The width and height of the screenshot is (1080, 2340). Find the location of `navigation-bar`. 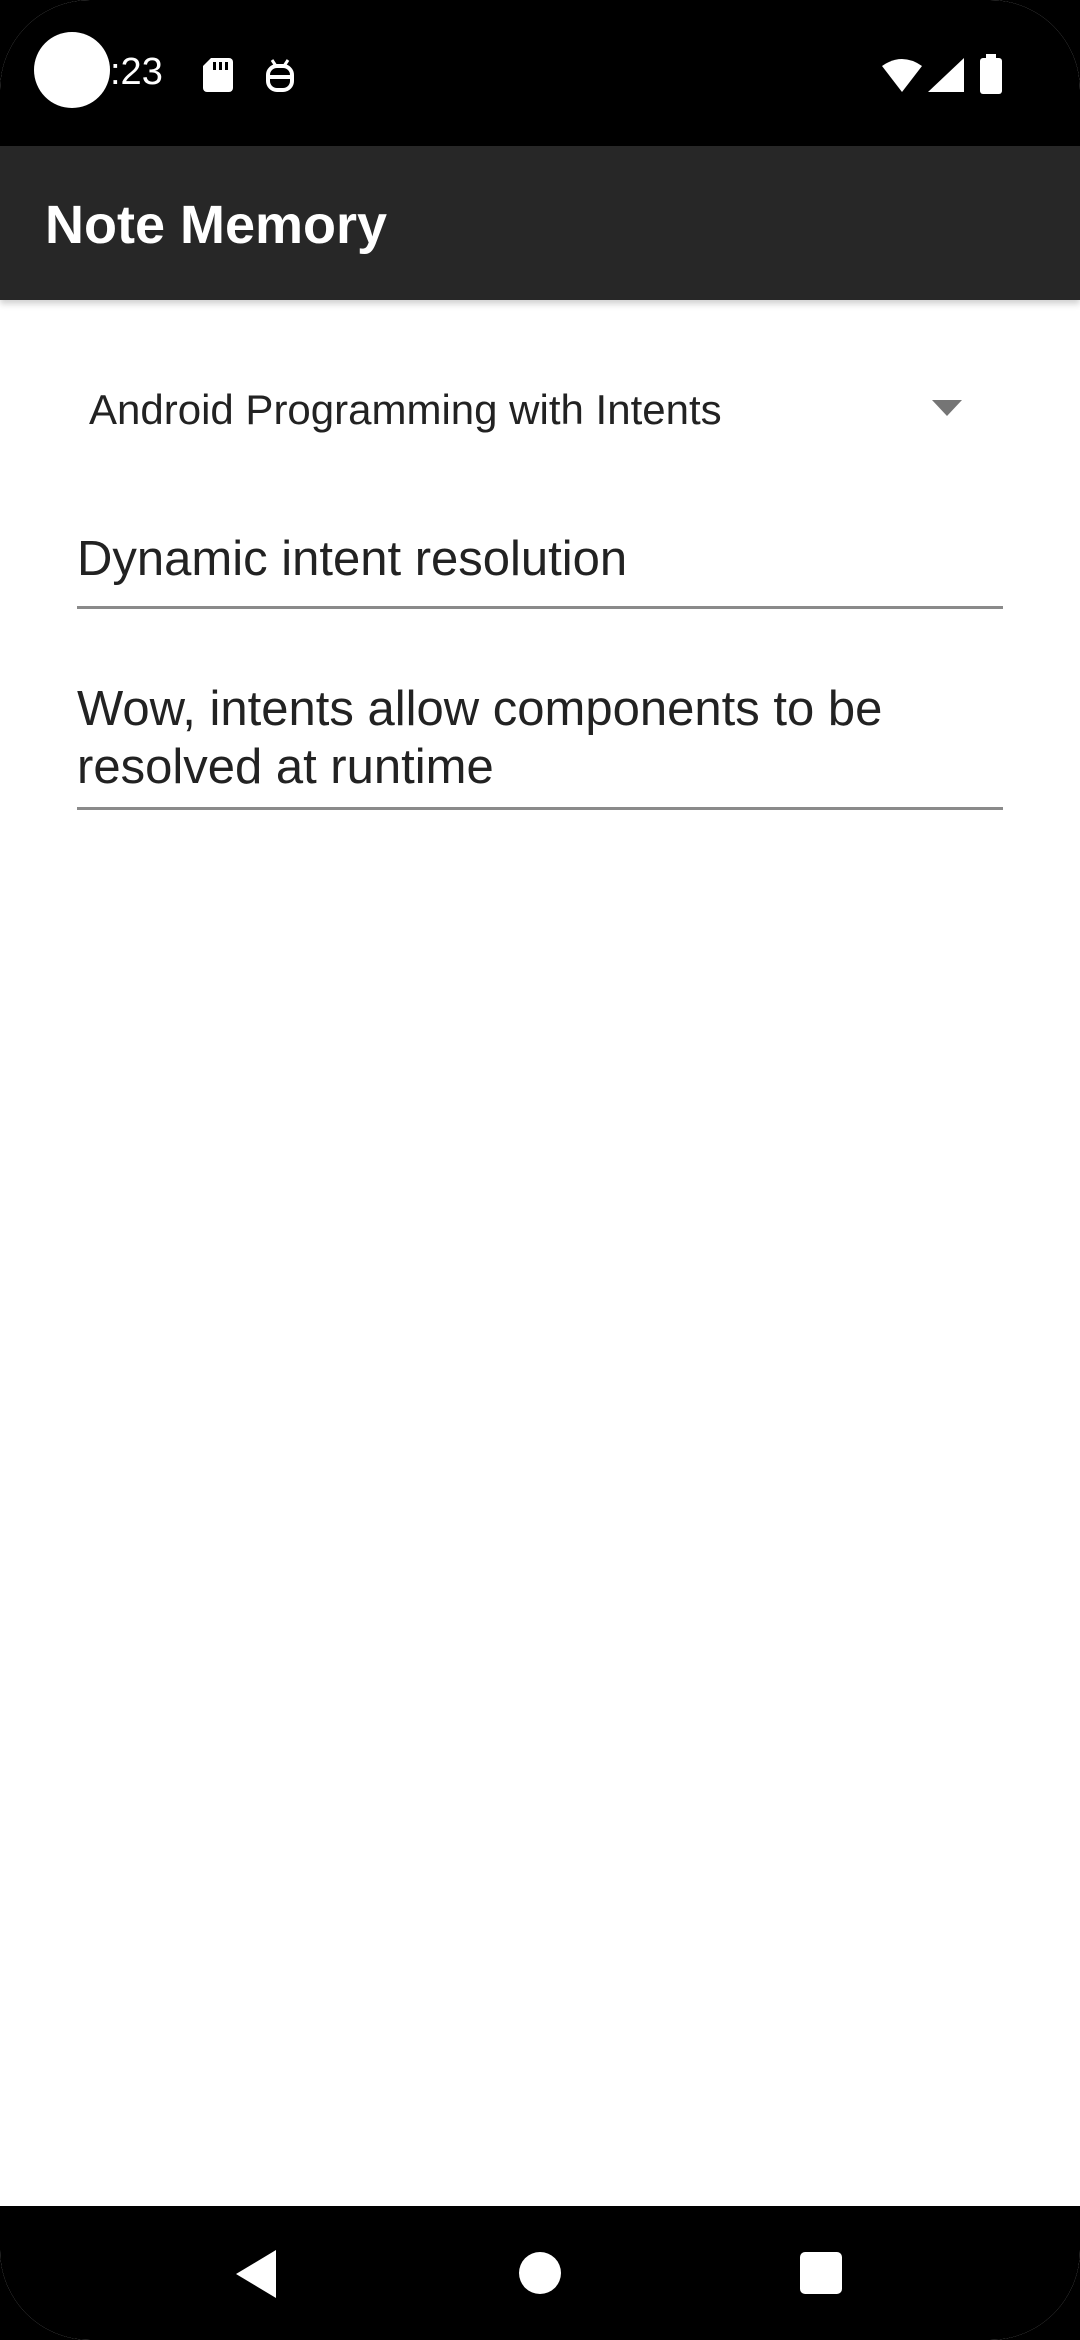

navigation-bar is located at coordinates (540, 2273).